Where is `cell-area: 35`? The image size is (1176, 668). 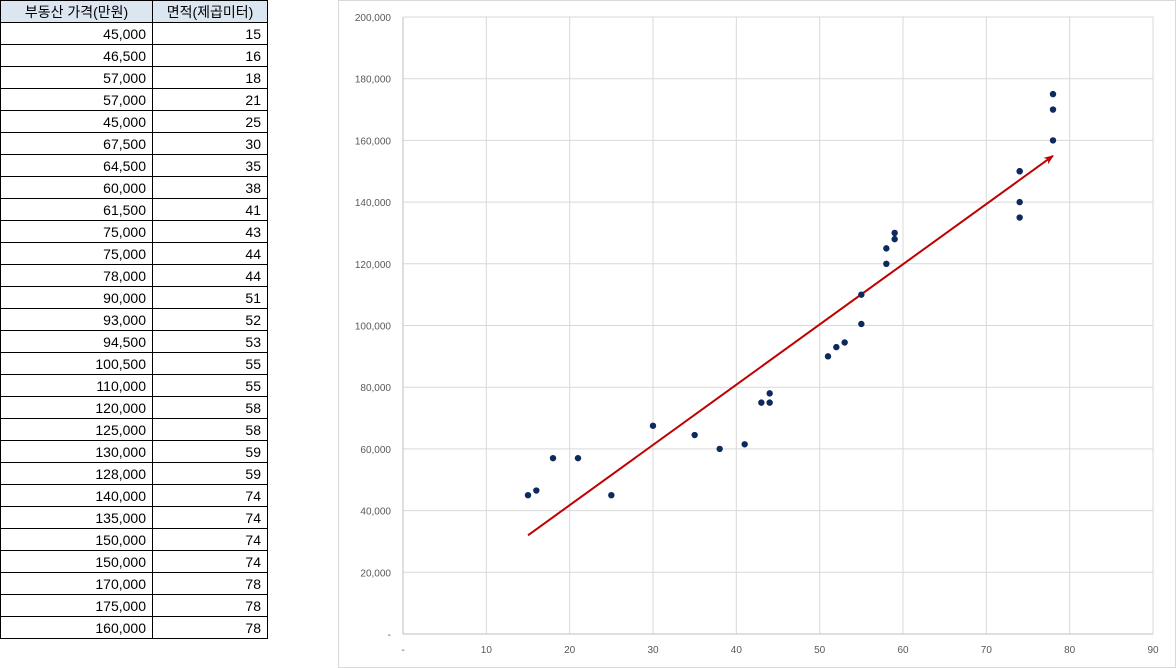
cell-area: 35 is located at coordinates (210, 165).